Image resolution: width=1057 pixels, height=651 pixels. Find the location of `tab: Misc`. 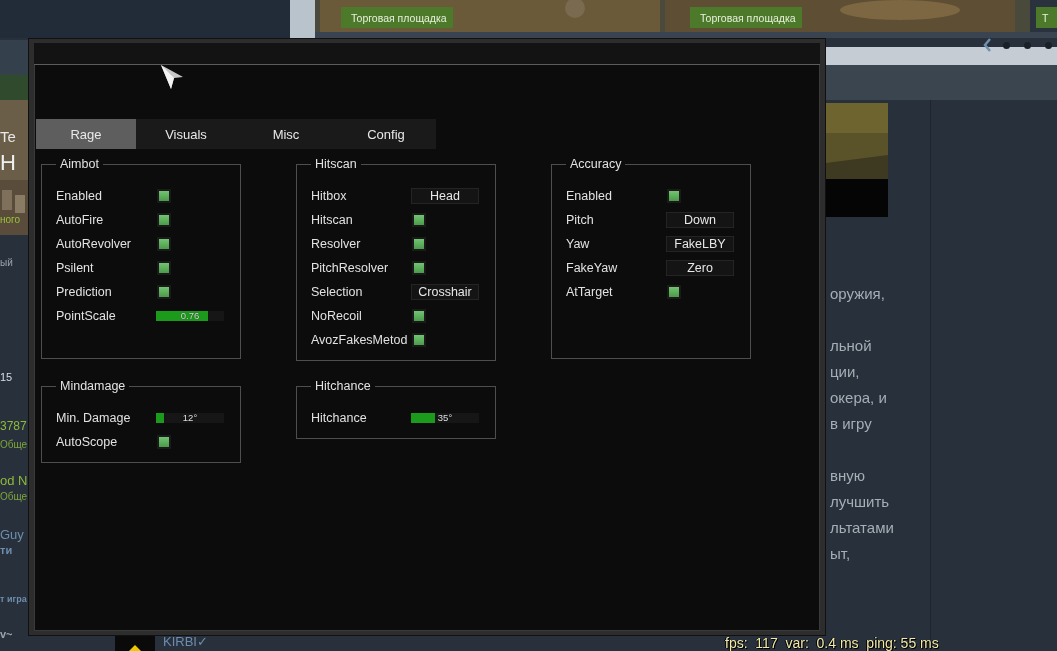

tab: Misc is located at coordinates (286, 134).